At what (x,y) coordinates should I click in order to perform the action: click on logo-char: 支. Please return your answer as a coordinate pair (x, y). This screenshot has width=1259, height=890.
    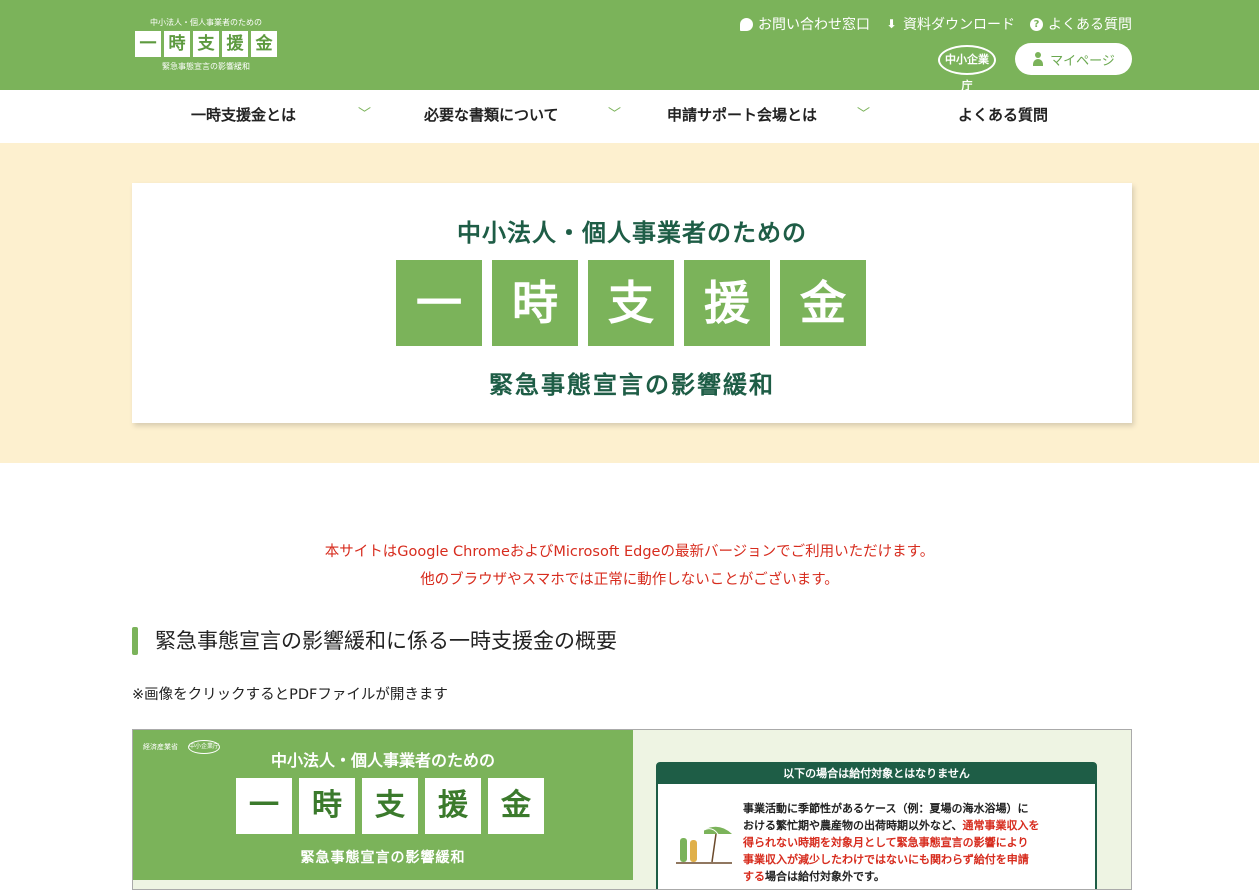
    Looking at the image, I should click on (206, 44).